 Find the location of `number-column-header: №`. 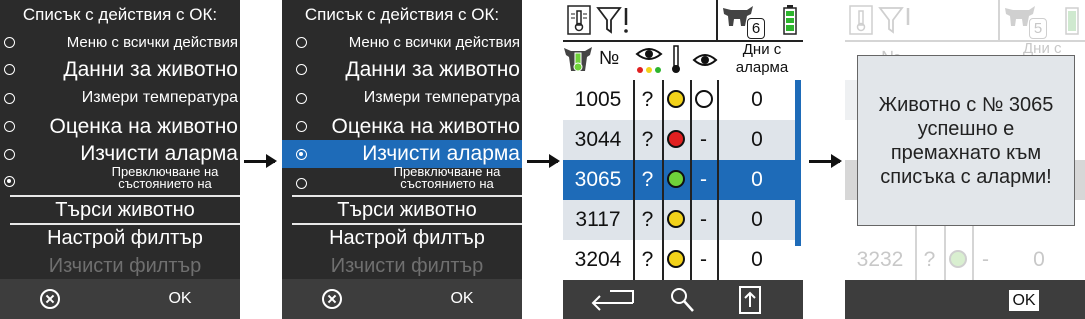

number-column-header: № is located at coordinates (609, 58).